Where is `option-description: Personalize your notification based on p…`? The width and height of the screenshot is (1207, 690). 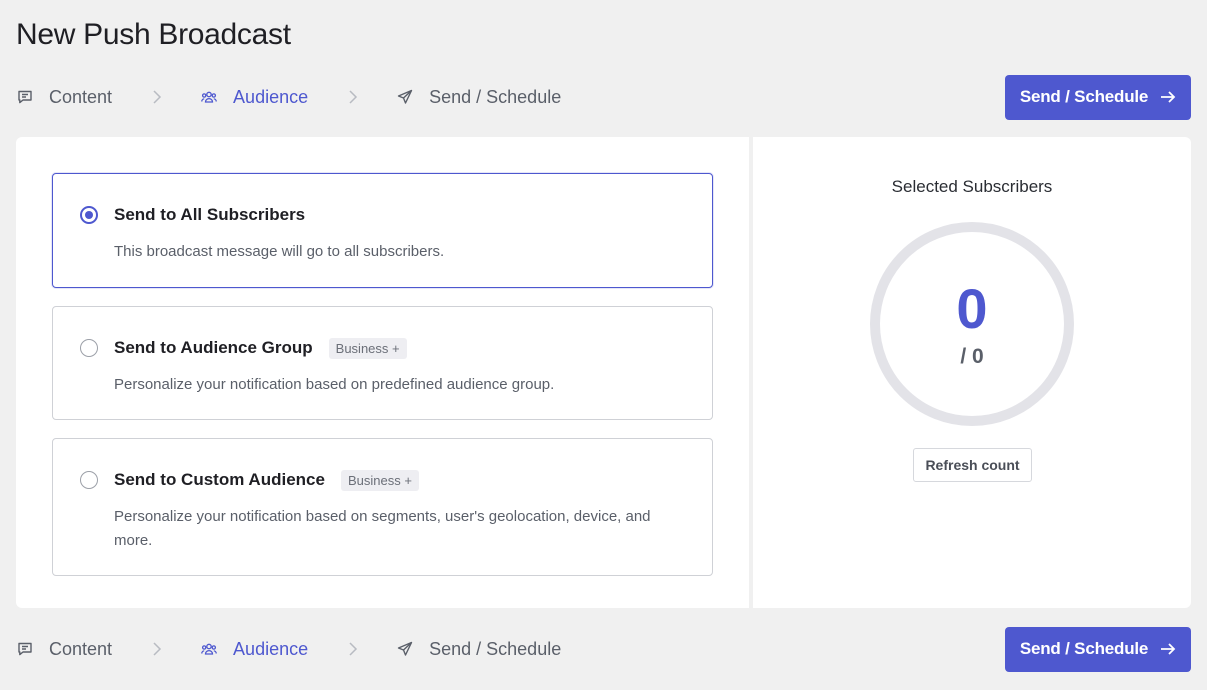
option-description: Personalize your notification based on p… is located at coordinates (334, 384).